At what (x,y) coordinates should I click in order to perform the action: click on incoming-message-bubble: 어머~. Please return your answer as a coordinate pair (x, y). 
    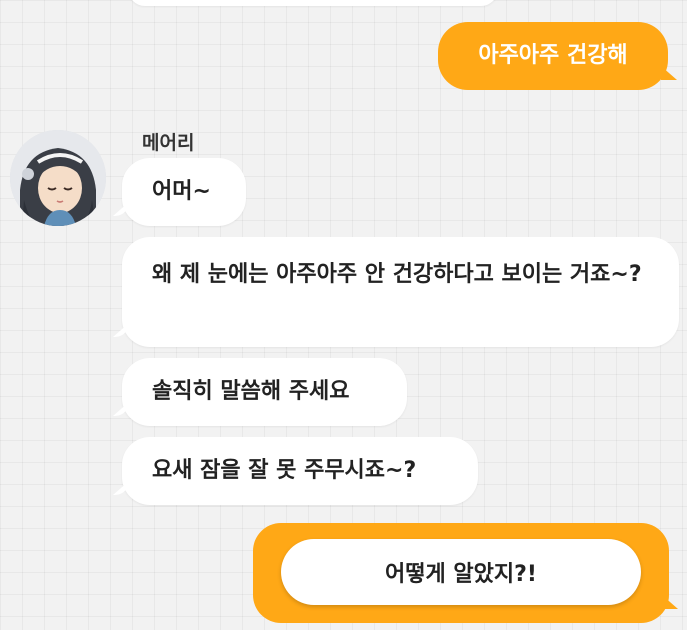
    Looking at the image, I should click on (184, 192).